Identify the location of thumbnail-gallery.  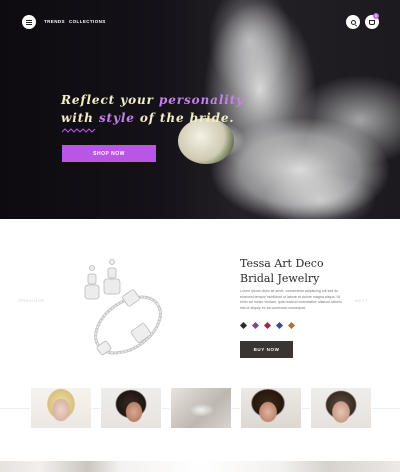
(201, 408).